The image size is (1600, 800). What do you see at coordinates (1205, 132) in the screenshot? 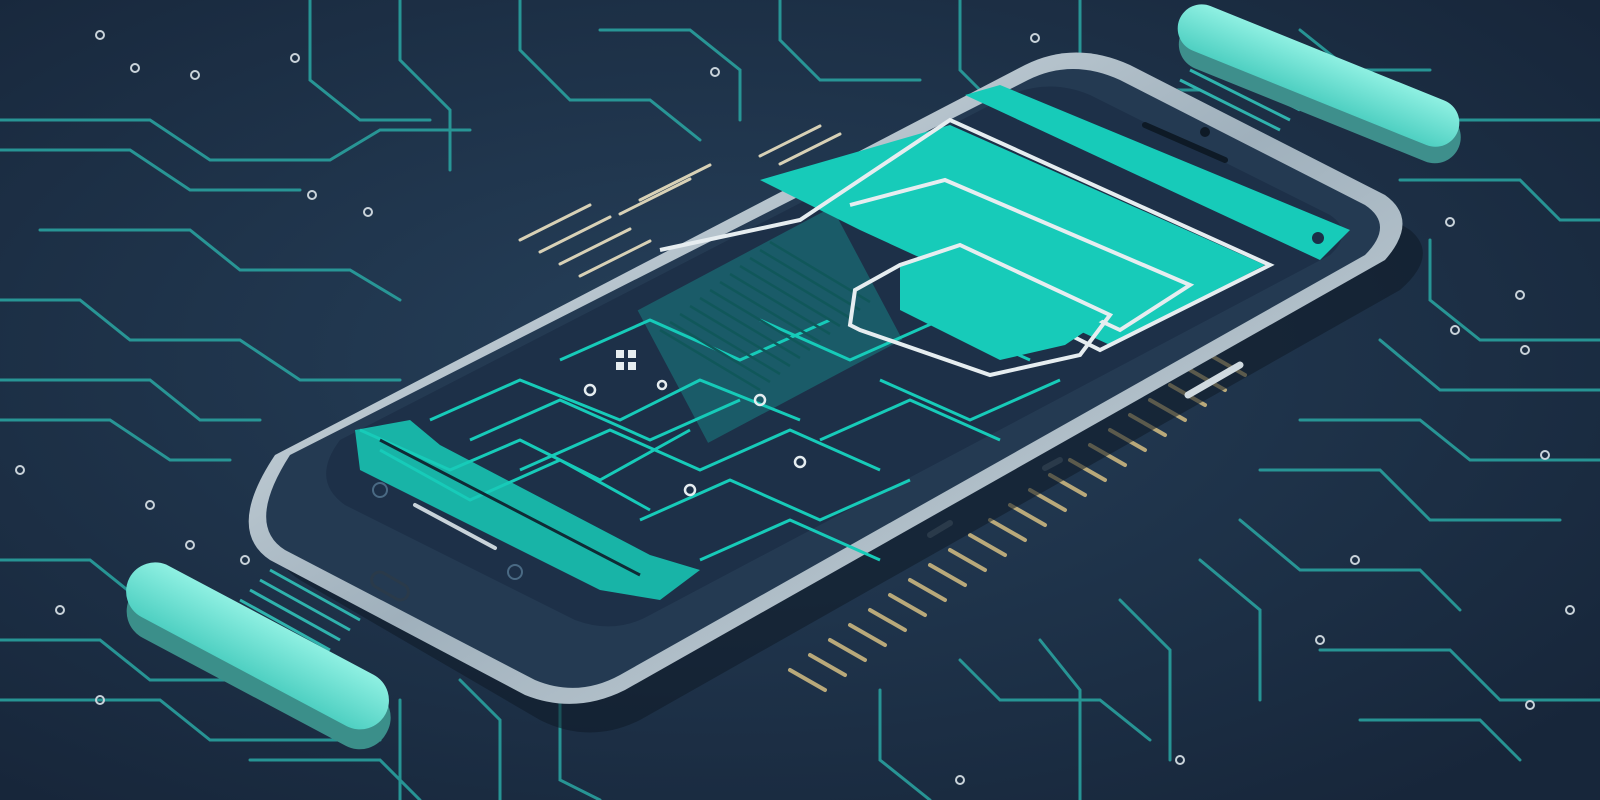
I see `front-camera-icon` at bounding box center [1205, 132].